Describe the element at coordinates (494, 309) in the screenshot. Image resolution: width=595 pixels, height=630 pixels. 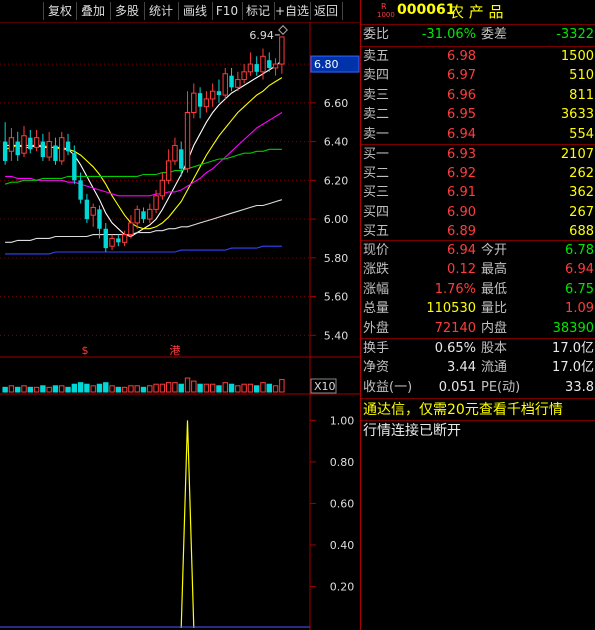
I see `stat-label: 量比` at that location.